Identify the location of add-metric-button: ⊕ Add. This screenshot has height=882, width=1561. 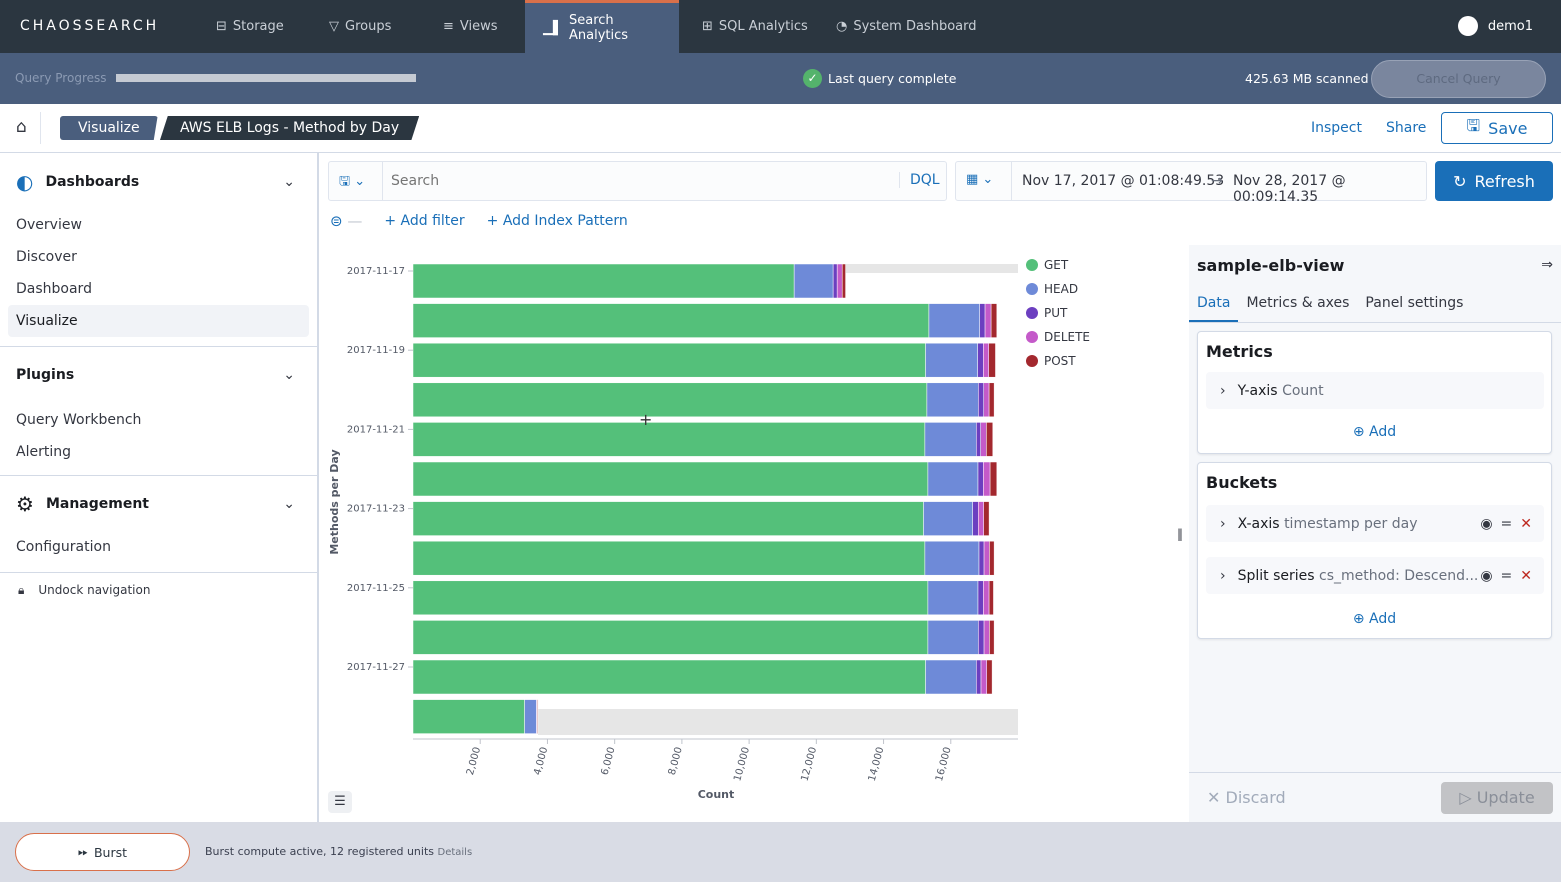
(1374, 432).